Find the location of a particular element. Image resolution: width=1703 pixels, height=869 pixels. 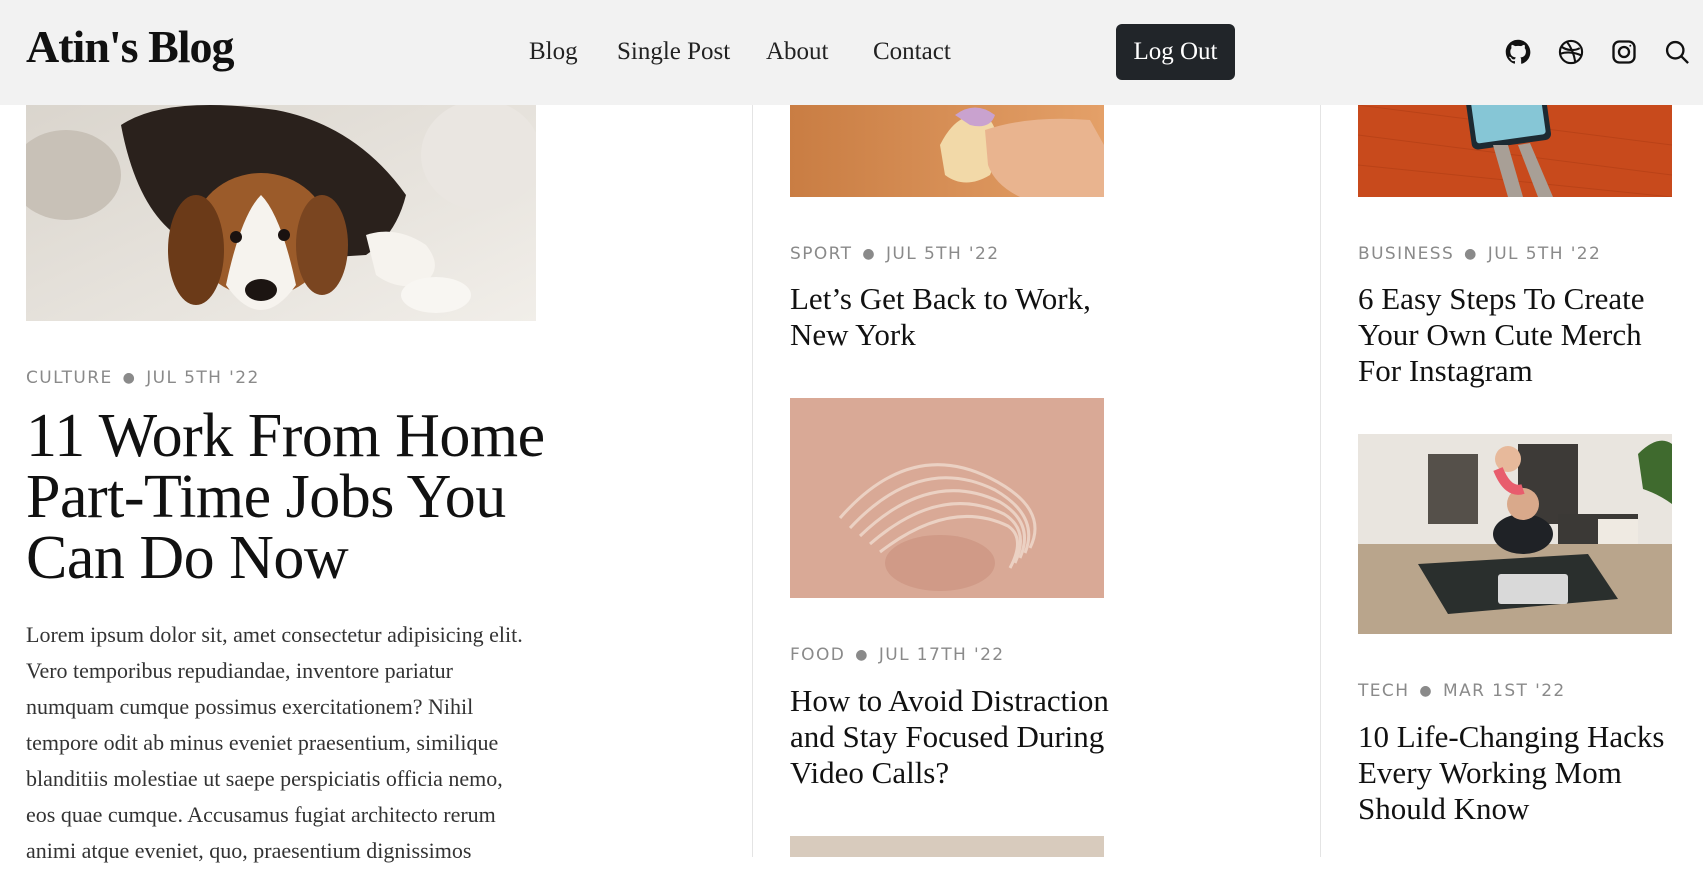

post-category: TECH is located at coordinates (1383, 691).